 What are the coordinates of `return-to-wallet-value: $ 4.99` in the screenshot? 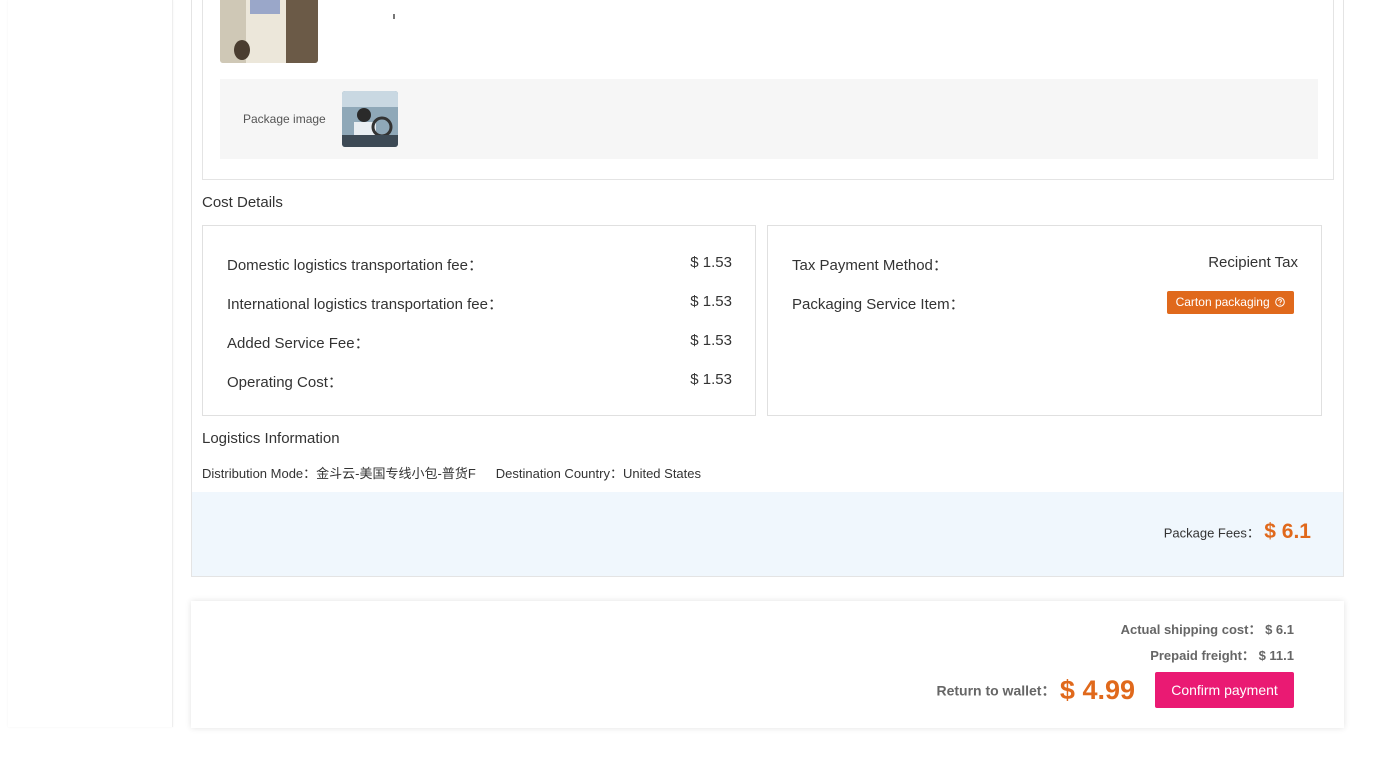 It's located at (1097, 690).